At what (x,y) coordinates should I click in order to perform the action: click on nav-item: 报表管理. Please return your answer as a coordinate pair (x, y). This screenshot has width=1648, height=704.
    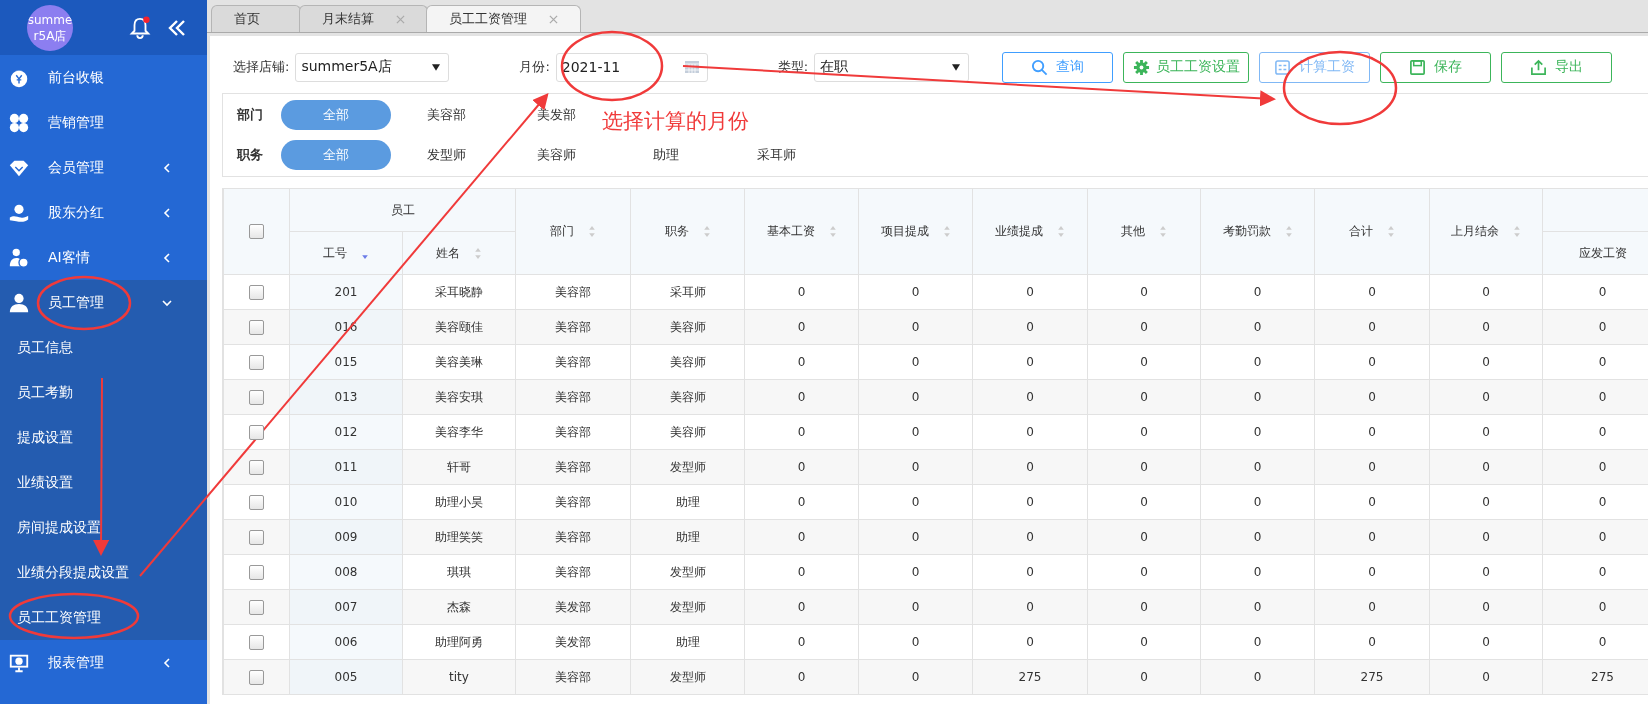
    Looking at the image, I should click on (103, 662).